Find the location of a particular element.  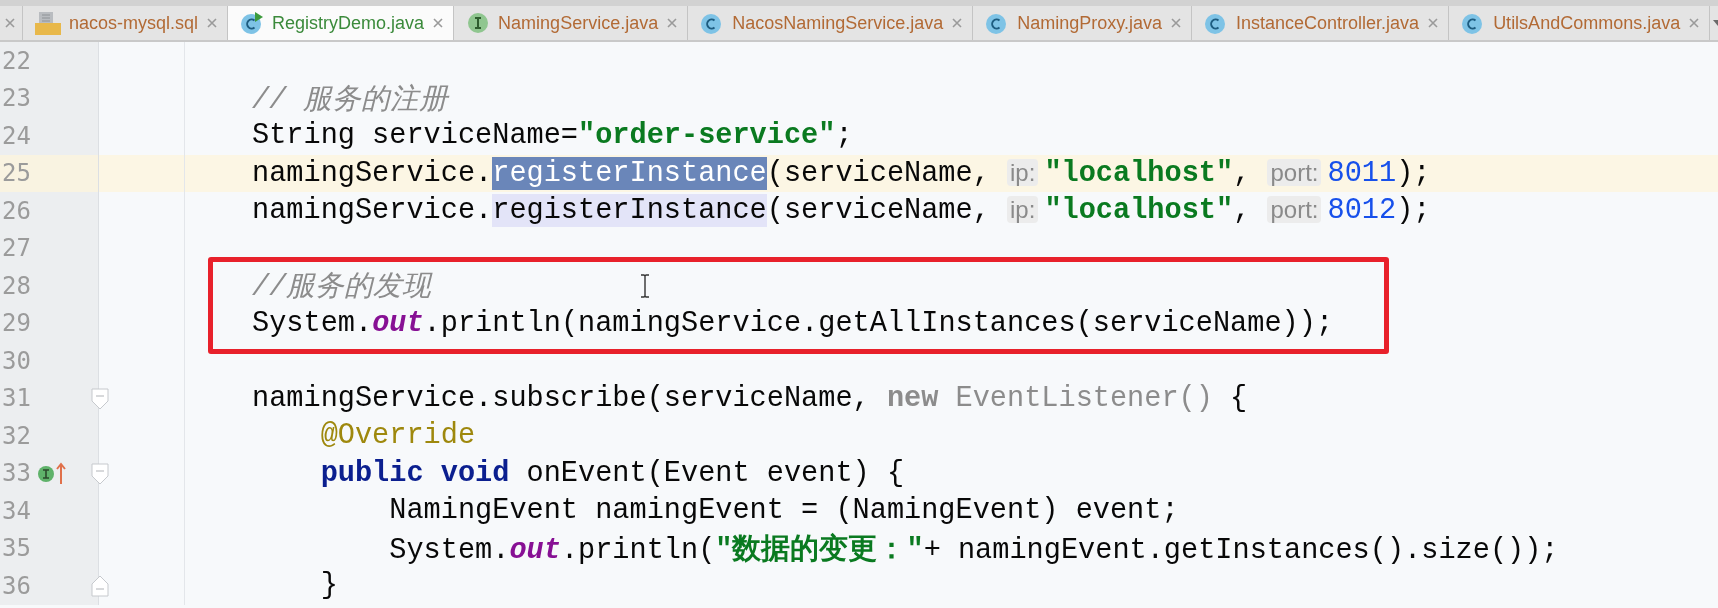

line-number: 34 is located at coordinates (16, 510).